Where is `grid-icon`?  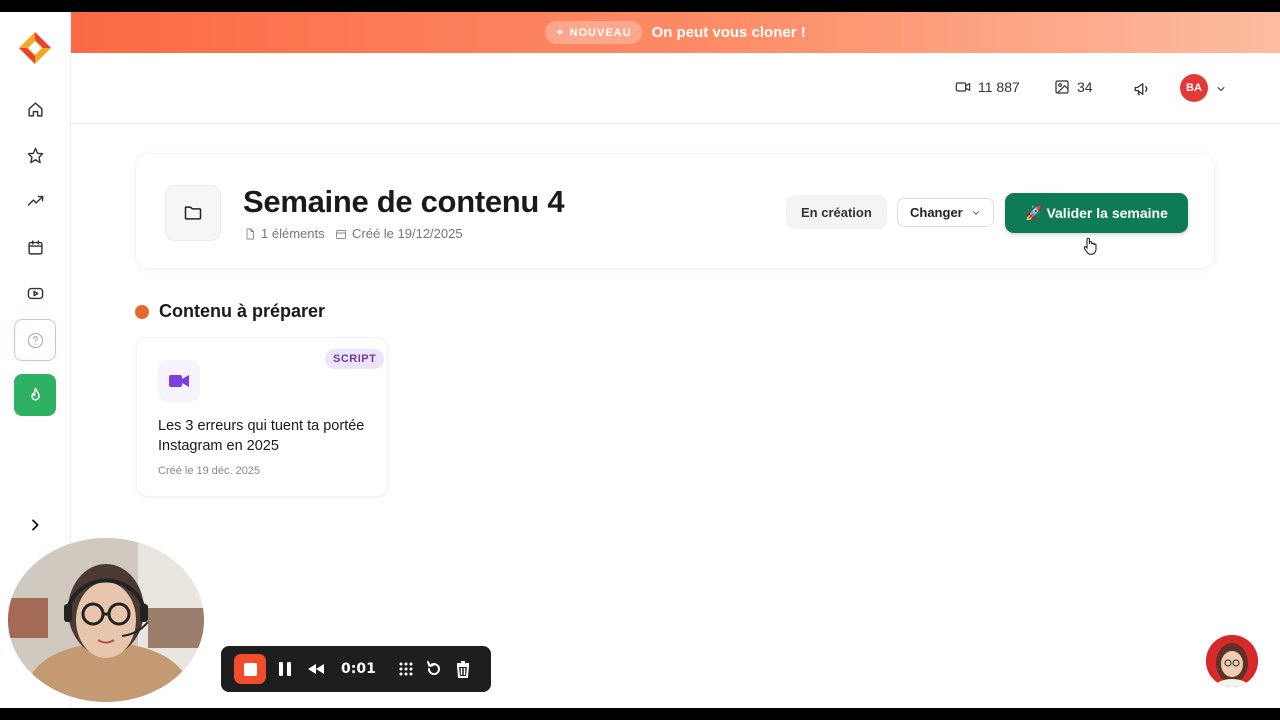 grid-icon is located at coordinates (406, 669).